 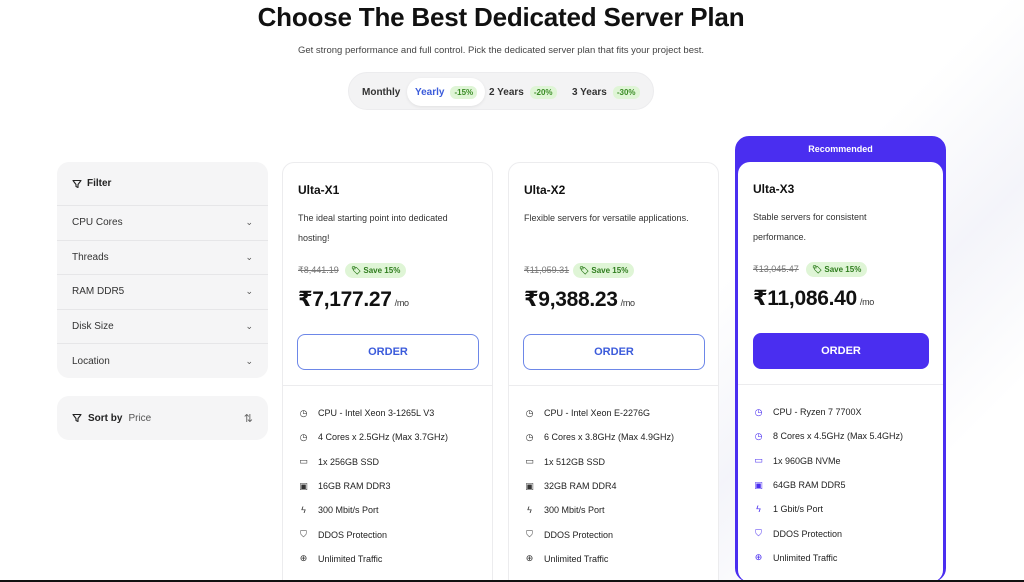 I want to click on filter-threads: Threads ⌄, so click(x=162, y=258).